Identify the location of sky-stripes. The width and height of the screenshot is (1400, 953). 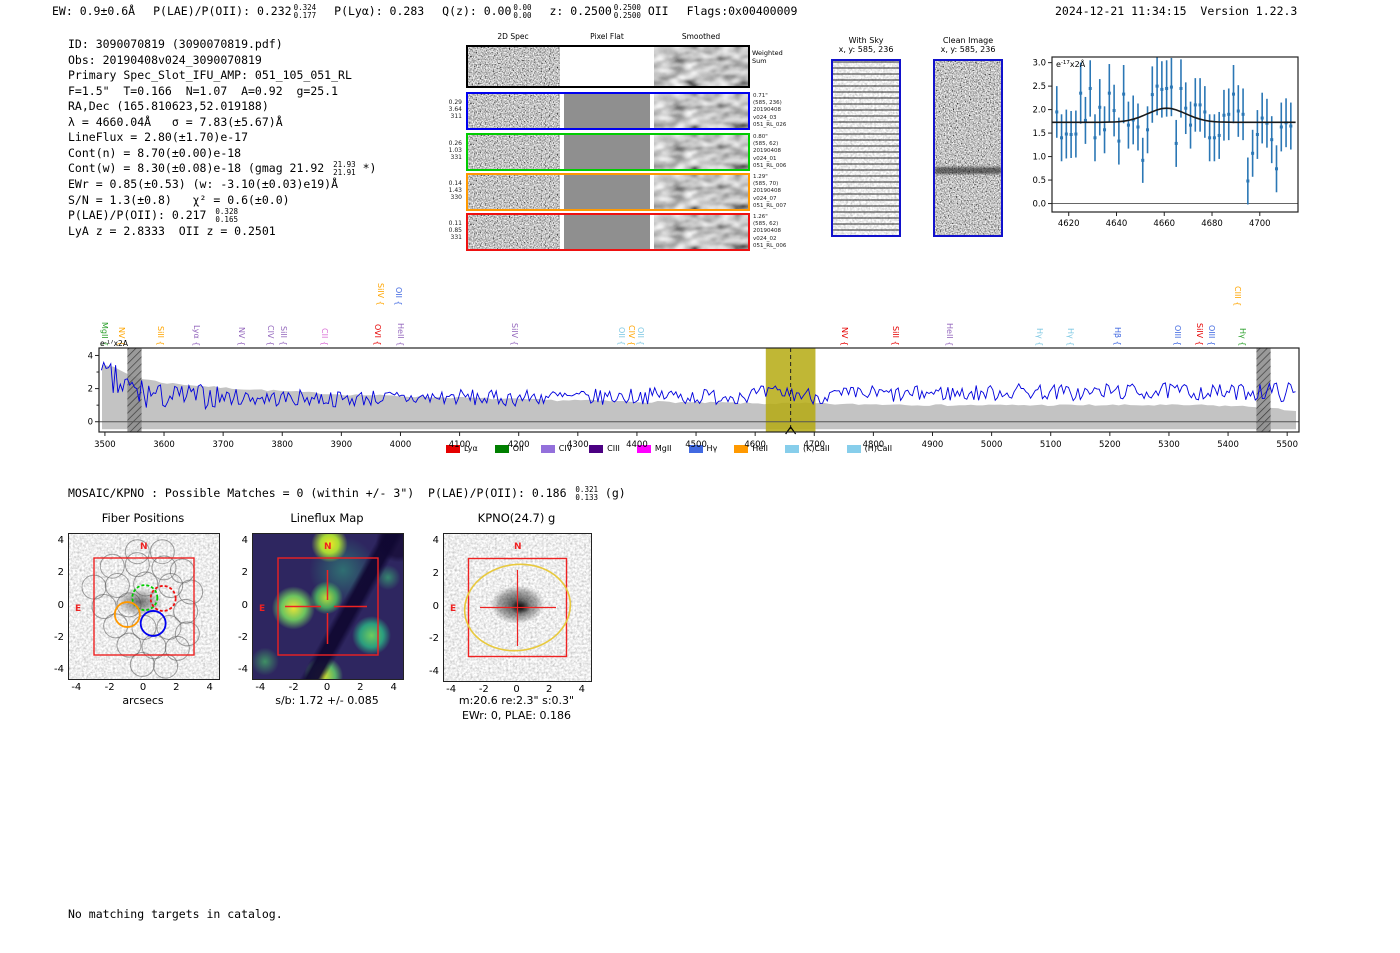
(866, 148).